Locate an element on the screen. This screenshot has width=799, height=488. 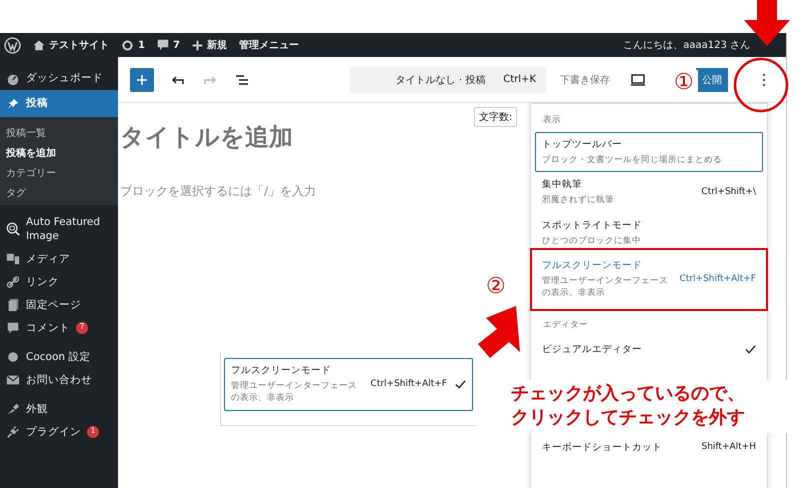
sidebar-item: Auto Featured Image is located at coordinates (59, 229).